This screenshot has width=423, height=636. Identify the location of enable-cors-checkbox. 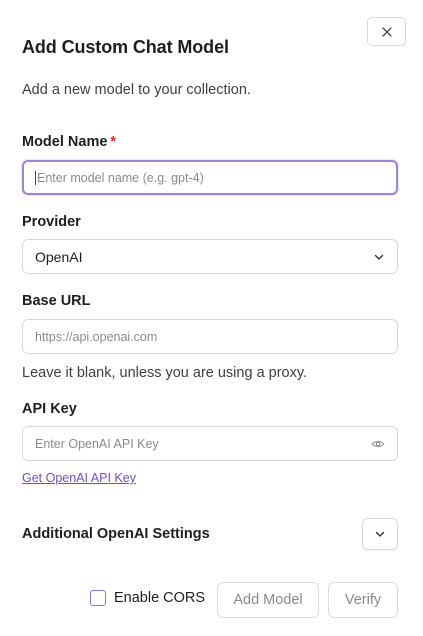
(98, 598).